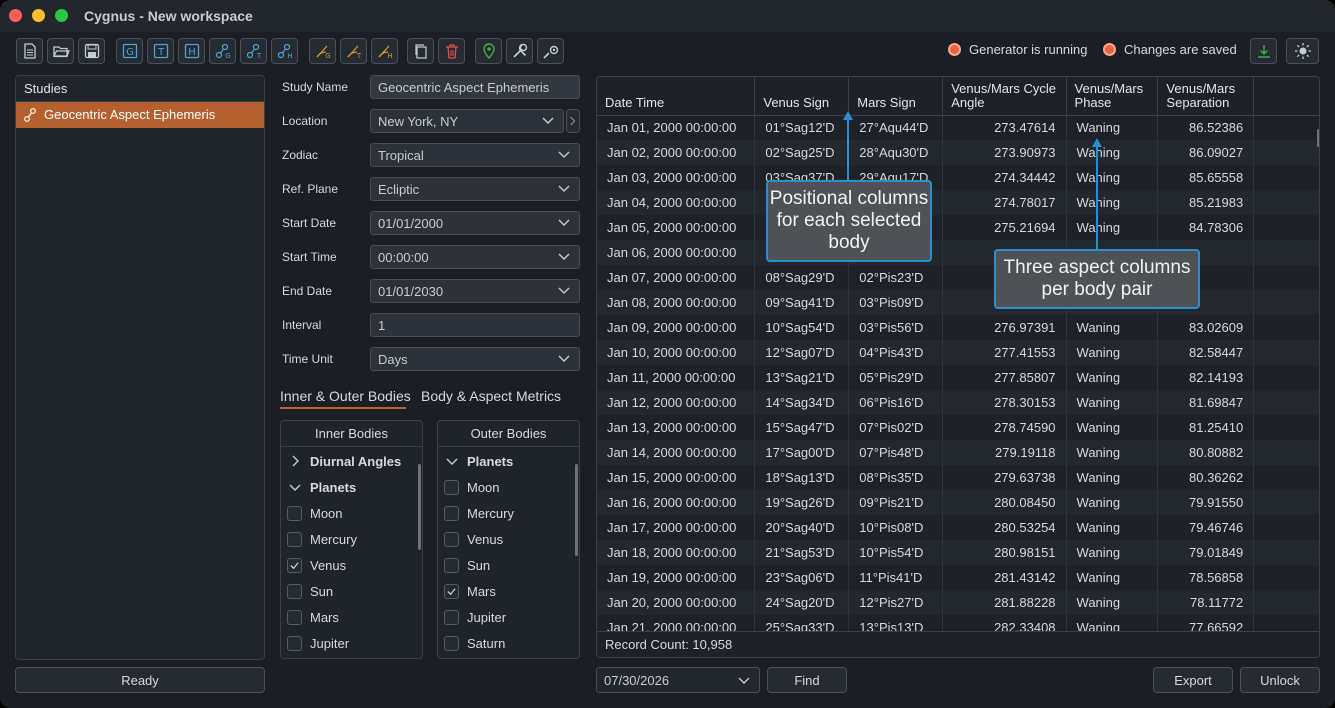  I want to click on export-button: Export, so click(1193, 680).